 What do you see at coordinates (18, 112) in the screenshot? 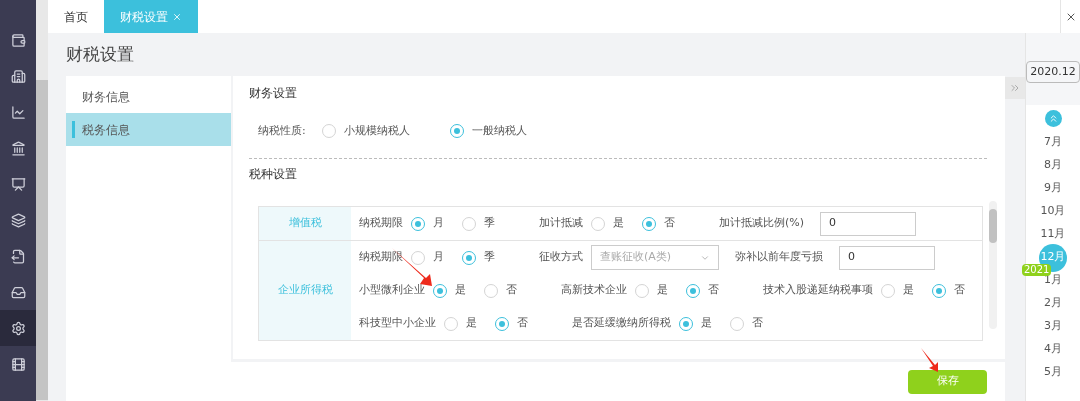
I see `chart-icon` at bounding box center [18, 112].